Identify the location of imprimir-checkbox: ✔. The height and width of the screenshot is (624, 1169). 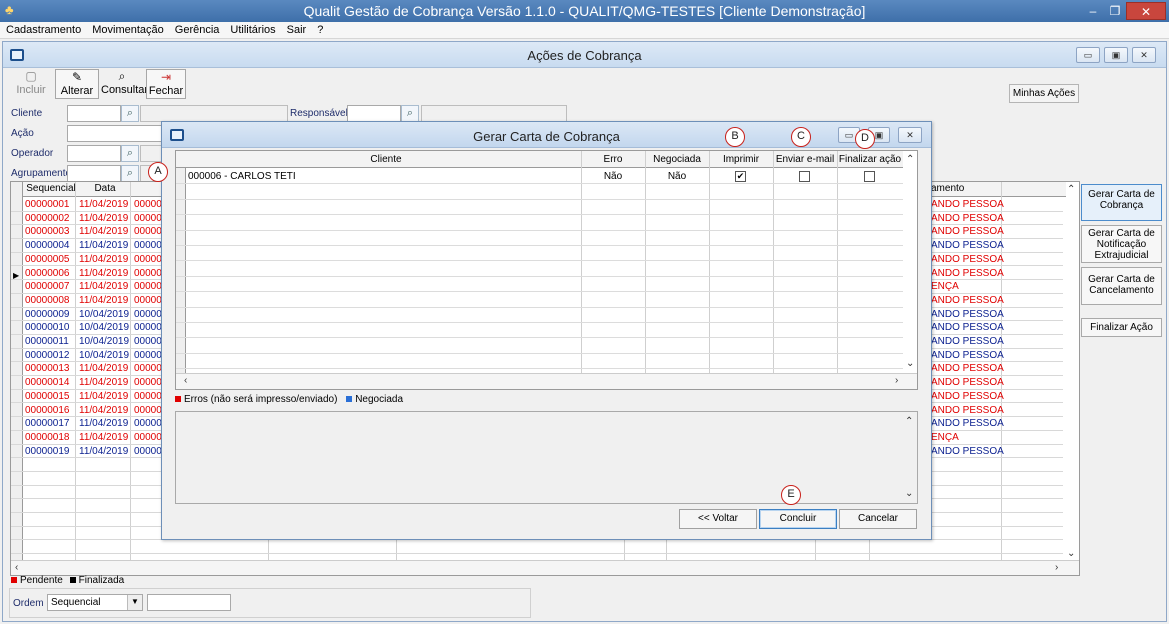
(740, 176).